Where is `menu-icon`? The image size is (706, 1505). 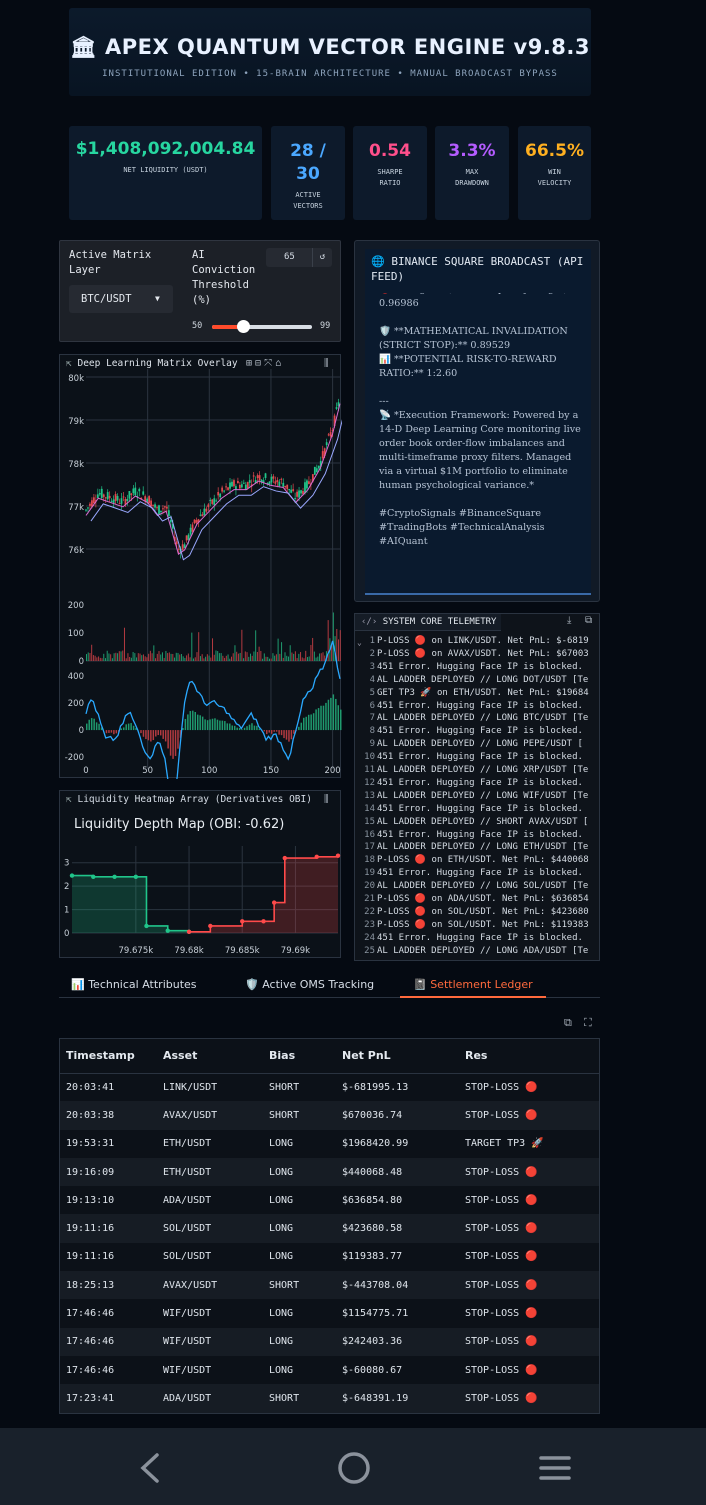 menu-icon is located at coordinates (555, 1468).